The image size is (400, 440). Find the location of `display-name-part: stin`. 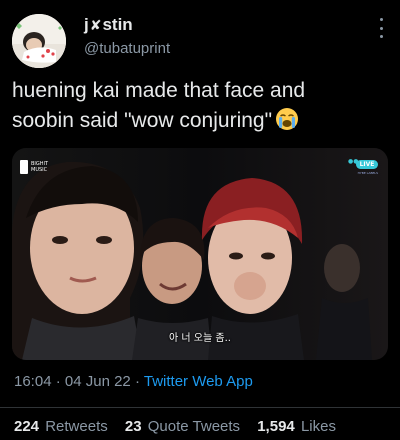

display-name-part: stin is located at coordinates (117, 24).